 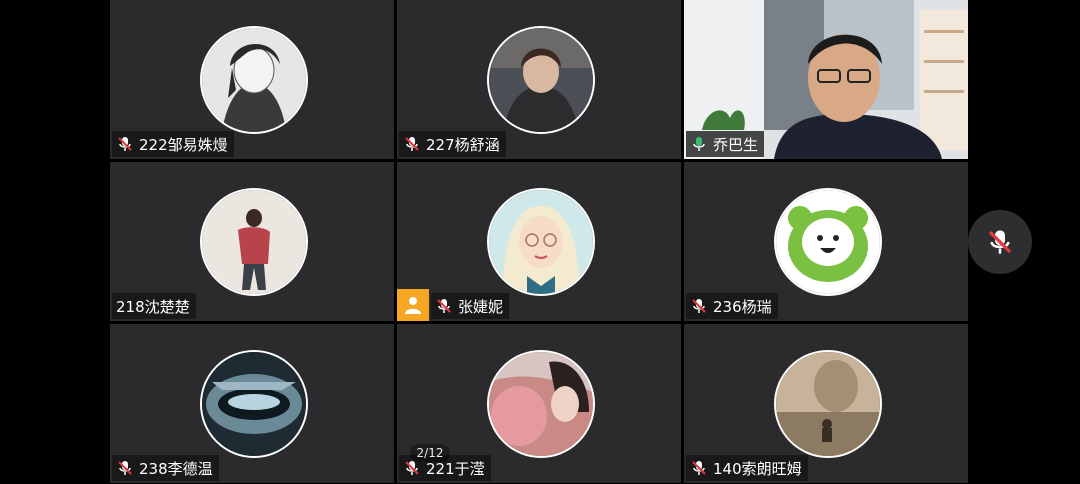 I want to click on participant-tile: 218沈楚楚, so click(x=252, y=241).